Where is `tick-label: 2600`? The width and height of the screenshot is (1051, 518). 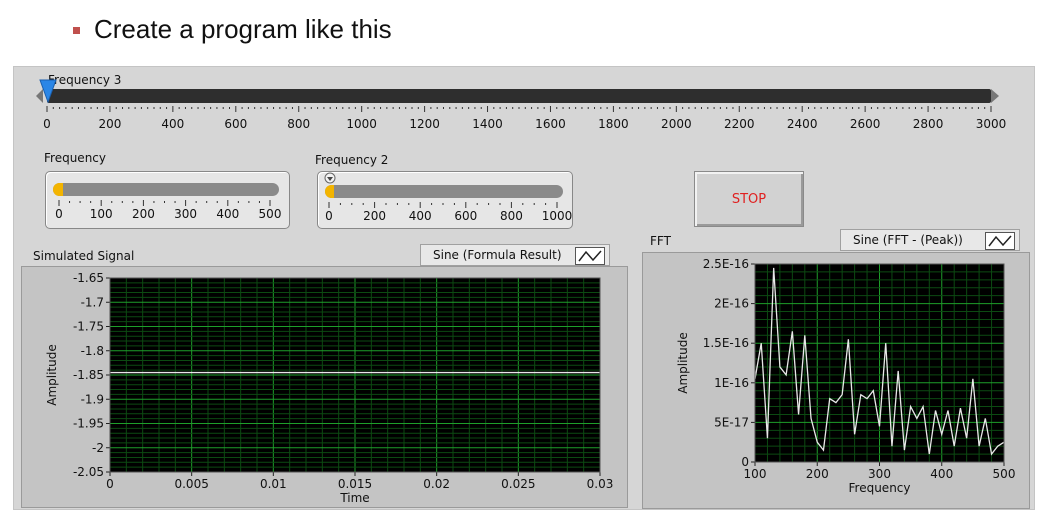 tick-label: 2600 is located at coordinates (865, 124).